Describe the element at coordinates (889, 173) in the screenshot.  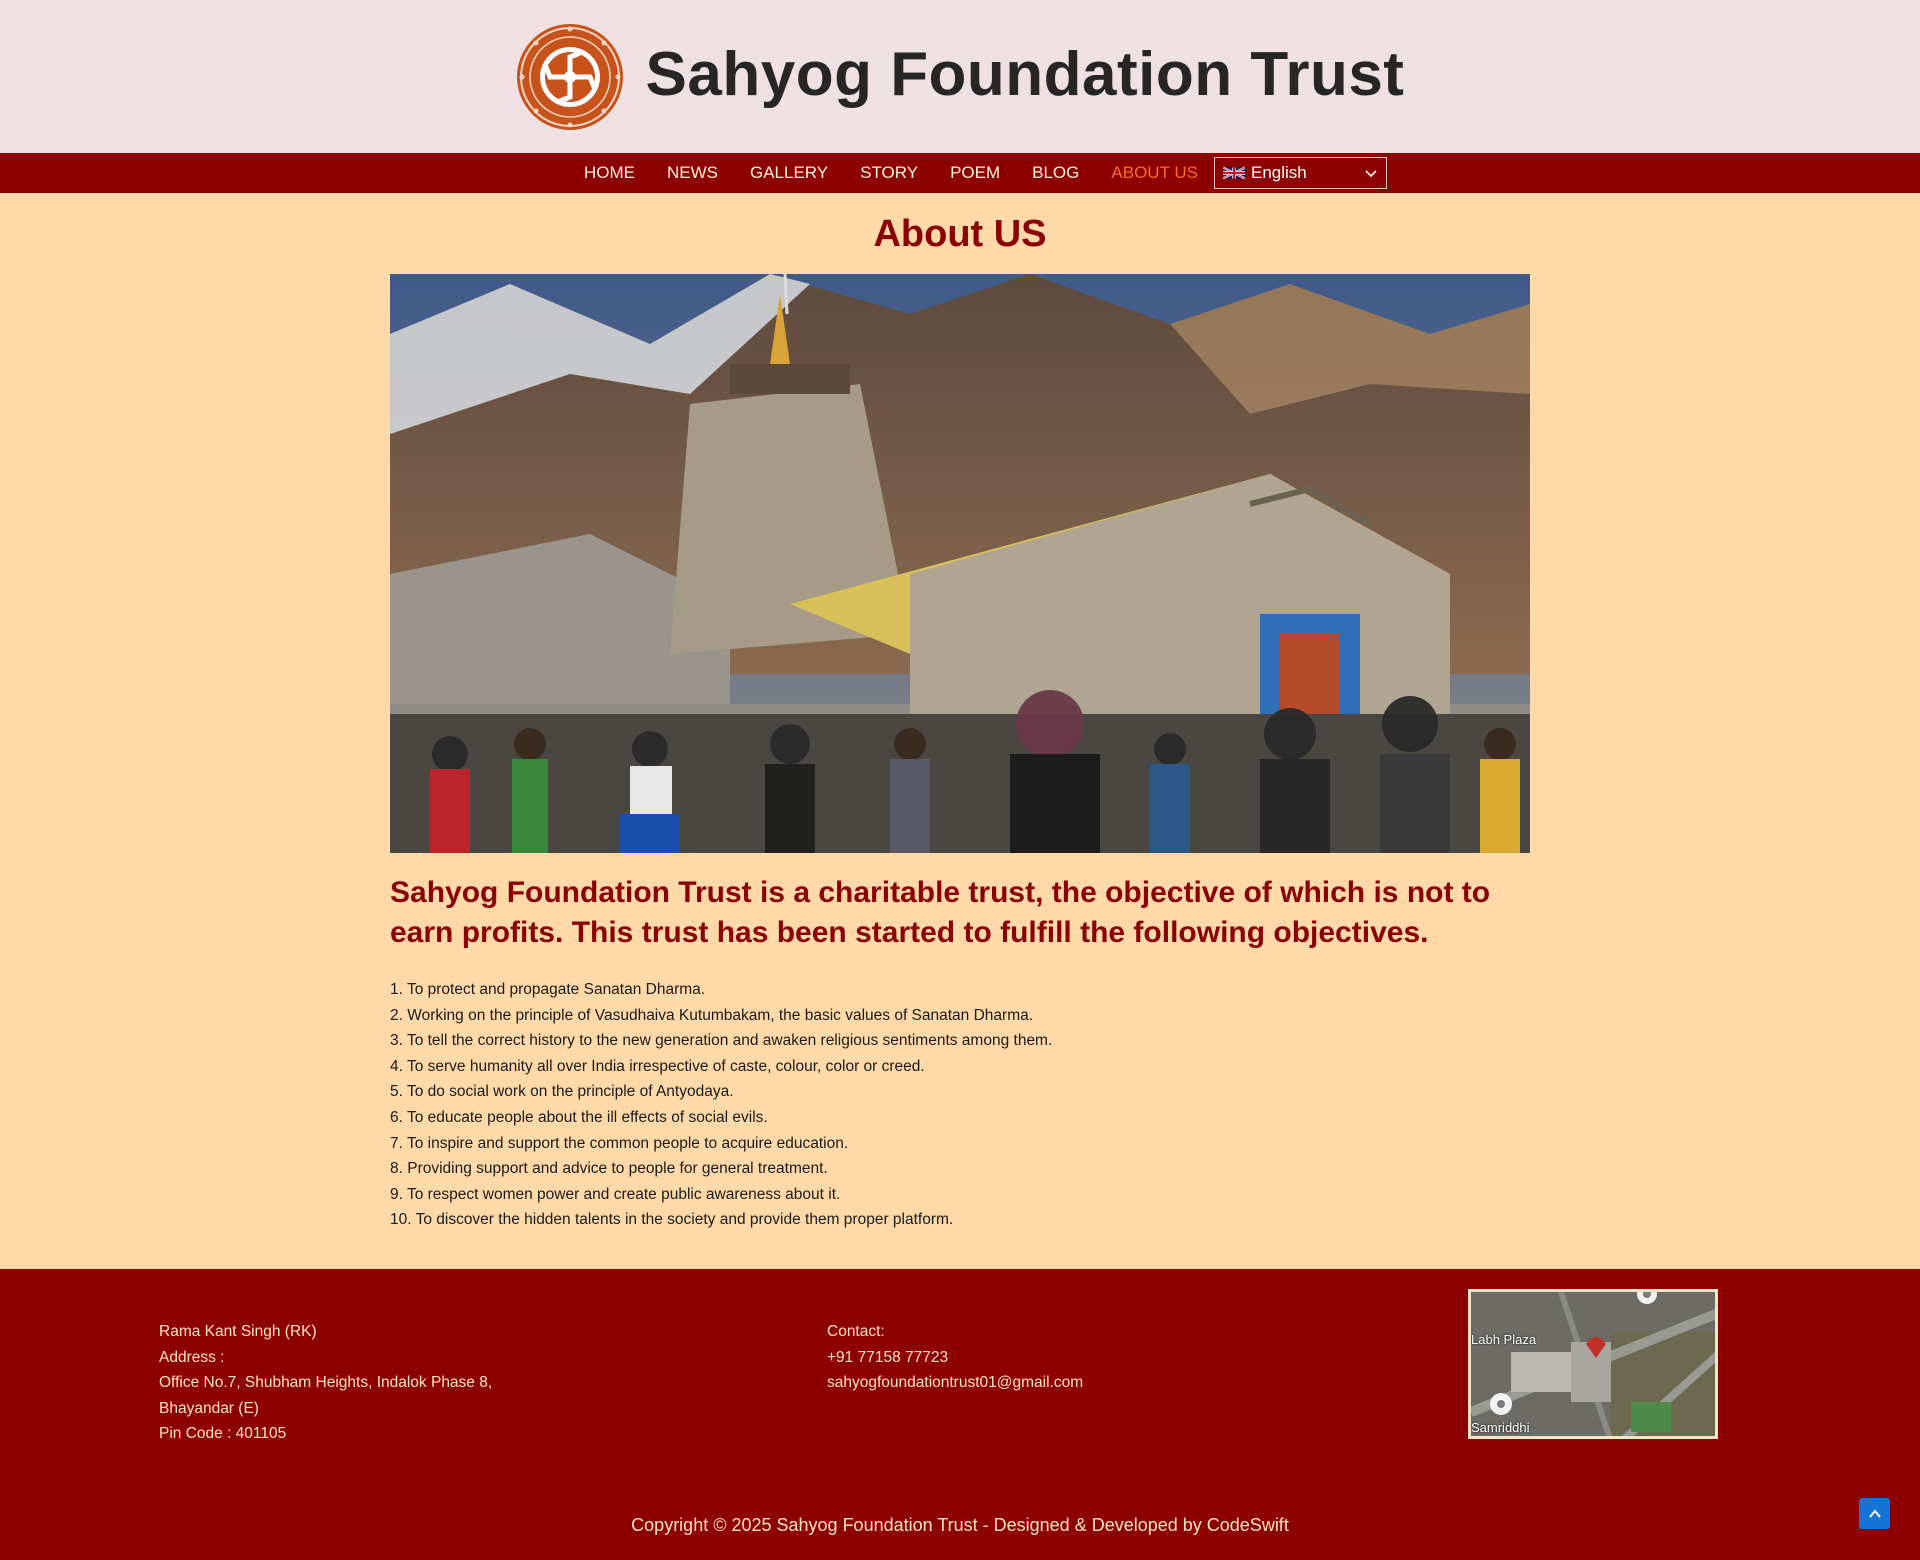
I see `nav-item-story: STORY` at that location.